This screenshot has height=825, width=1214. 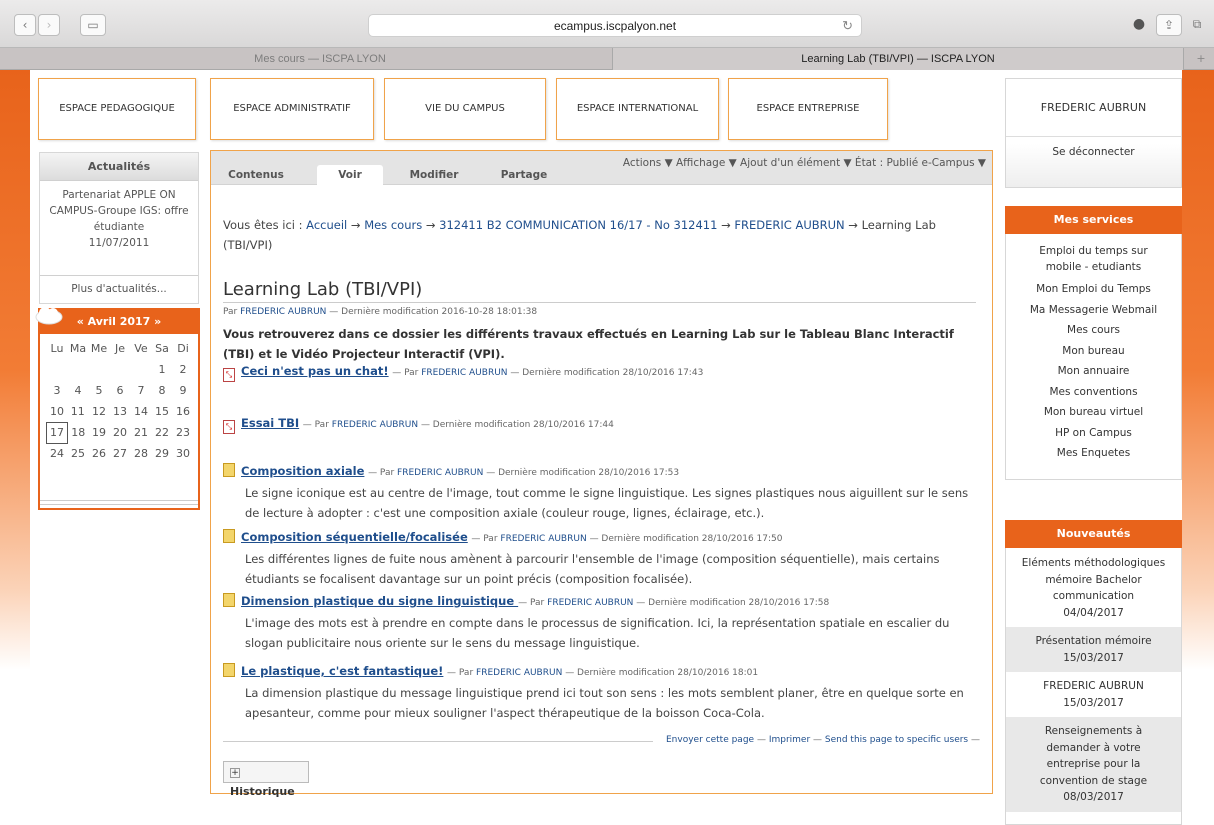 What do you see at coordinates (350, 175) in the screenshot?
I see `tab-voir: Voir` at bounding box center [350, 175].